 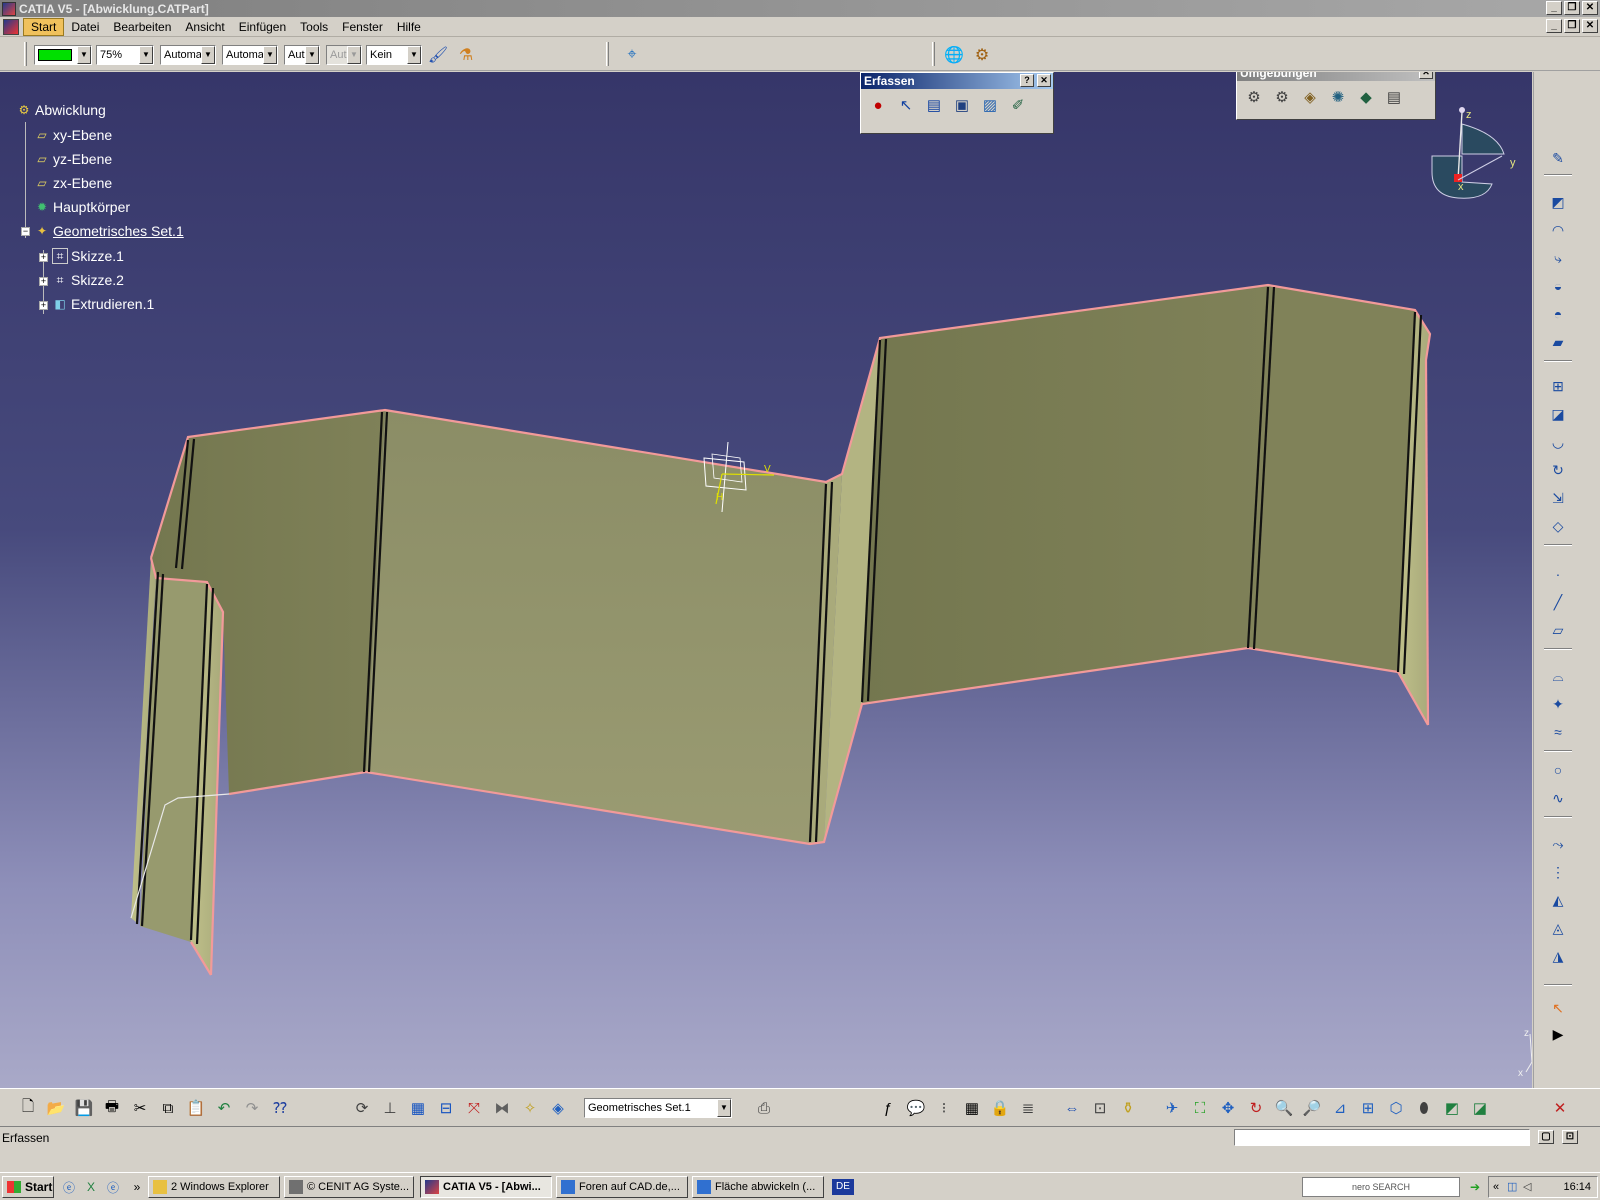 What do you see at coordinates (1558, 602) in the screenshot?
I see `line-icon: ╱` at bounding box center [1558, 602].